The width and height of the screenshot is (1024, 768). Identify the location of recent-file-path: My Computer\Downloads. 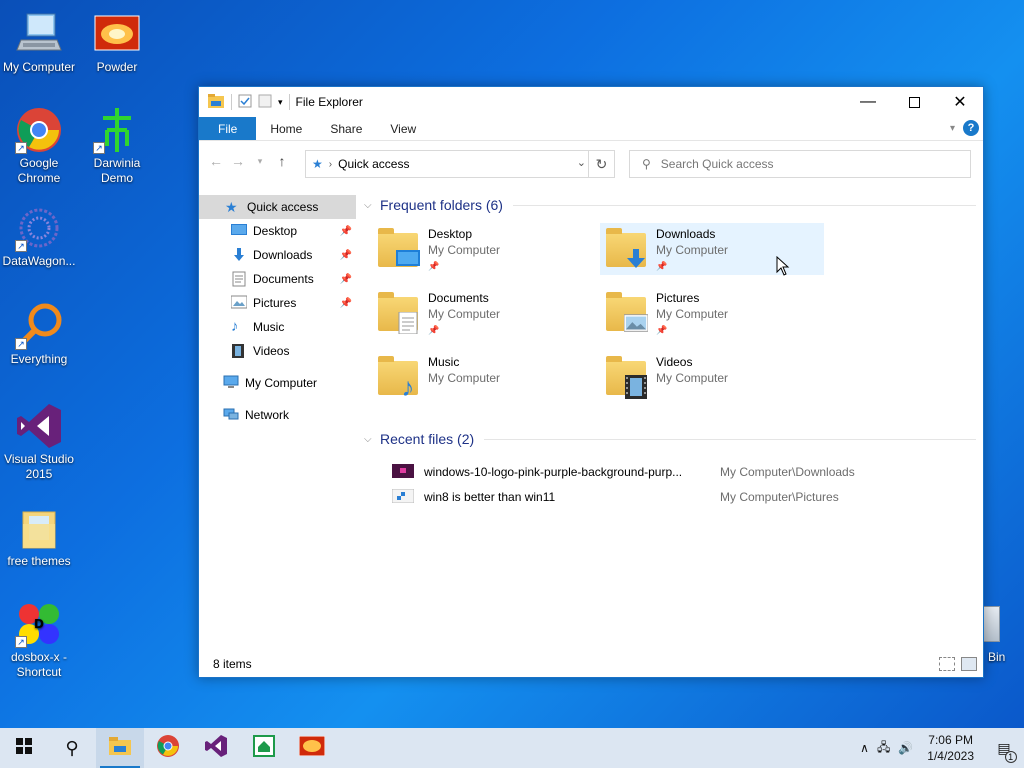
(787, 472).